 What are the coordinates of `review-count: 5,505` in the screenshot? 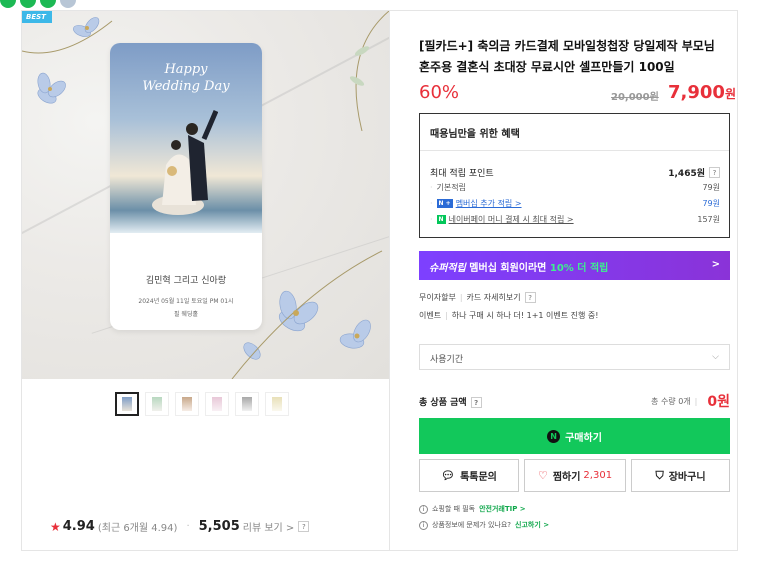 It's located at (219, 526).